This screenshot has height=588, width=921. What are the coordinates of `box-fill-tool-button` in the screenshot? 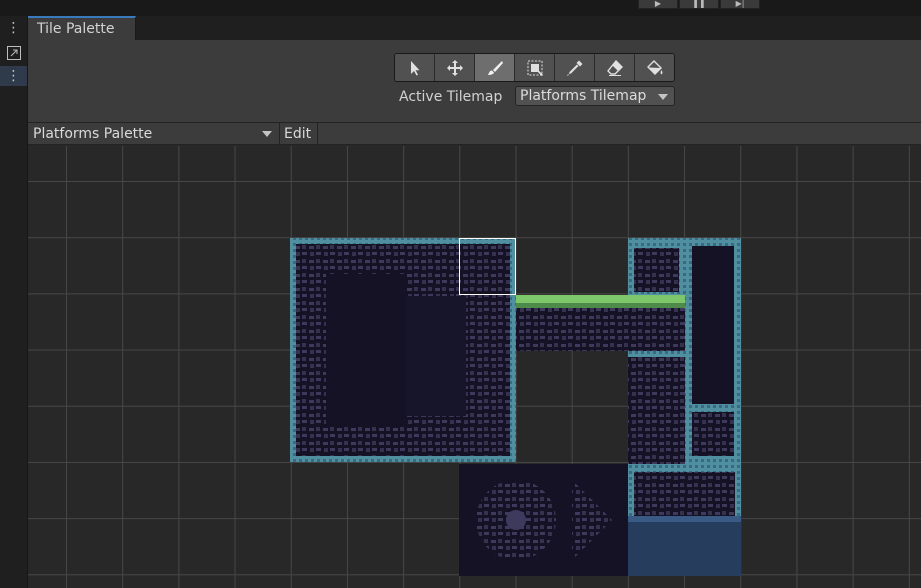 It's located at (535, 67).